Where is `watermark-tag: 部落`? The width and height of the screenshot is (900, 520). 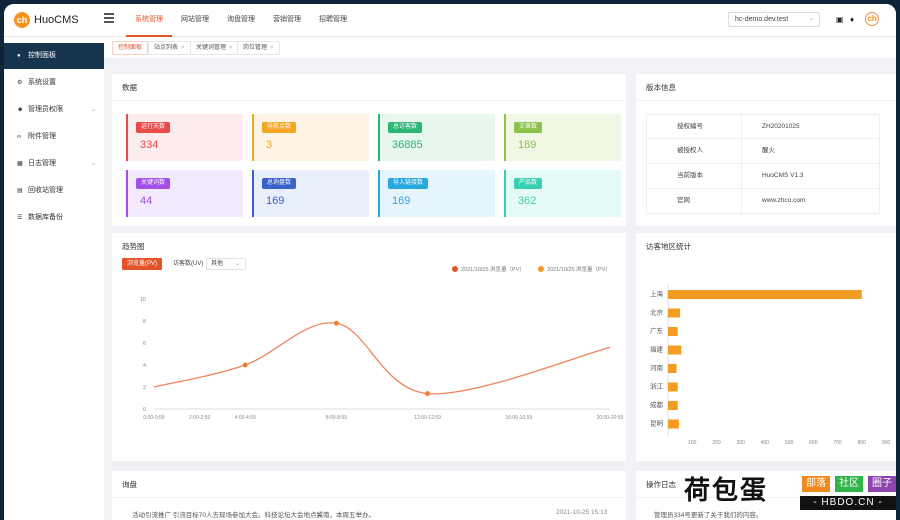
watermark-tag: 部落 is located at coordinates (816, 484).